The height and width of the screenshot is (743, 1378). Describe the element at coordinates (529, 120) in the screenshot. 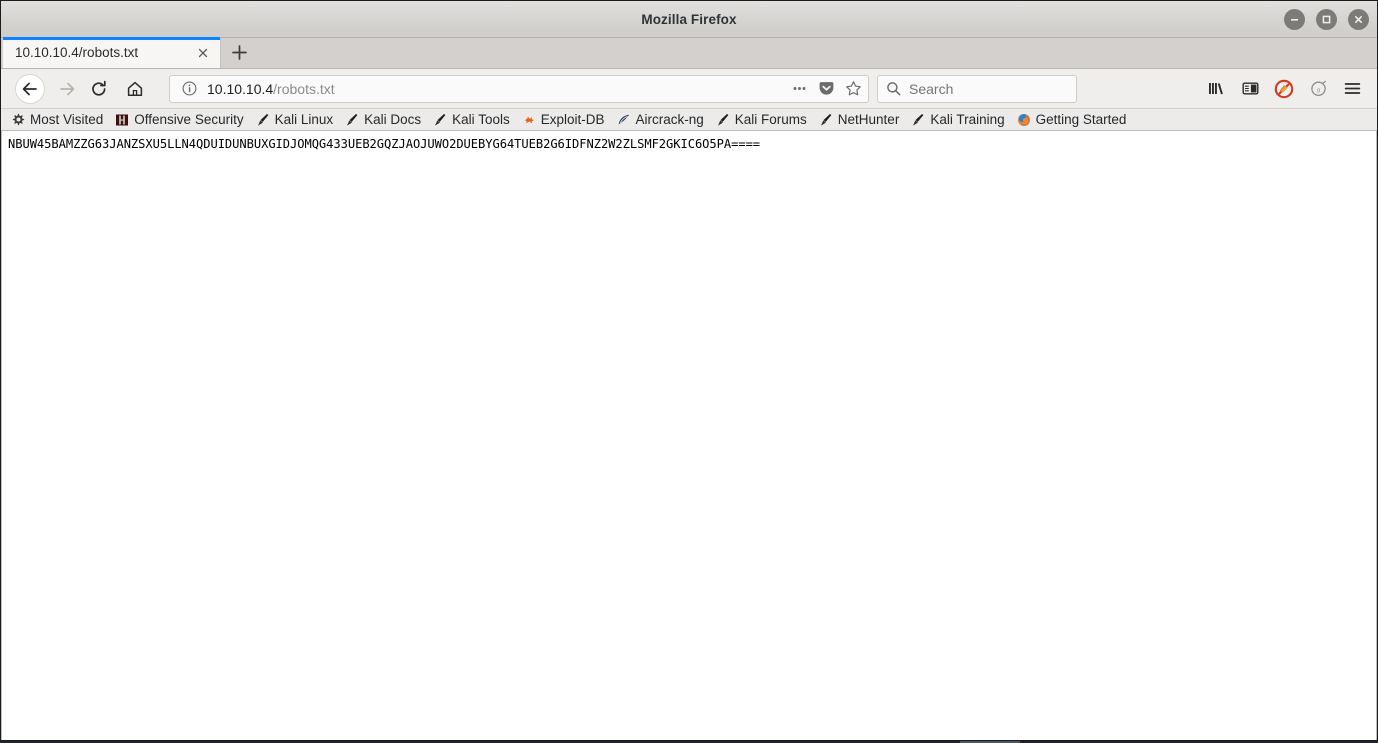

I see `exploitdb-icon` at that location.